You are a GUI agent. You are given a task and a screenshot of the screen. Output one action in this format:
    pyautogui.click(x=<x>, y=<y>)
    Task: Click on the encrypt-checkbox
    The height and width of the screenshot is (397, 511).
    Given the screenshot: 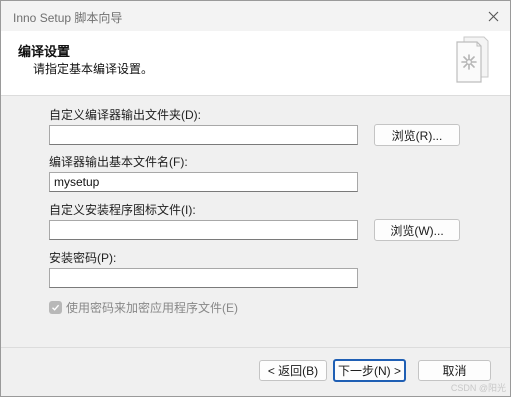 What is the action you would take?
    pyautogui.click(x=55, y=307)
    